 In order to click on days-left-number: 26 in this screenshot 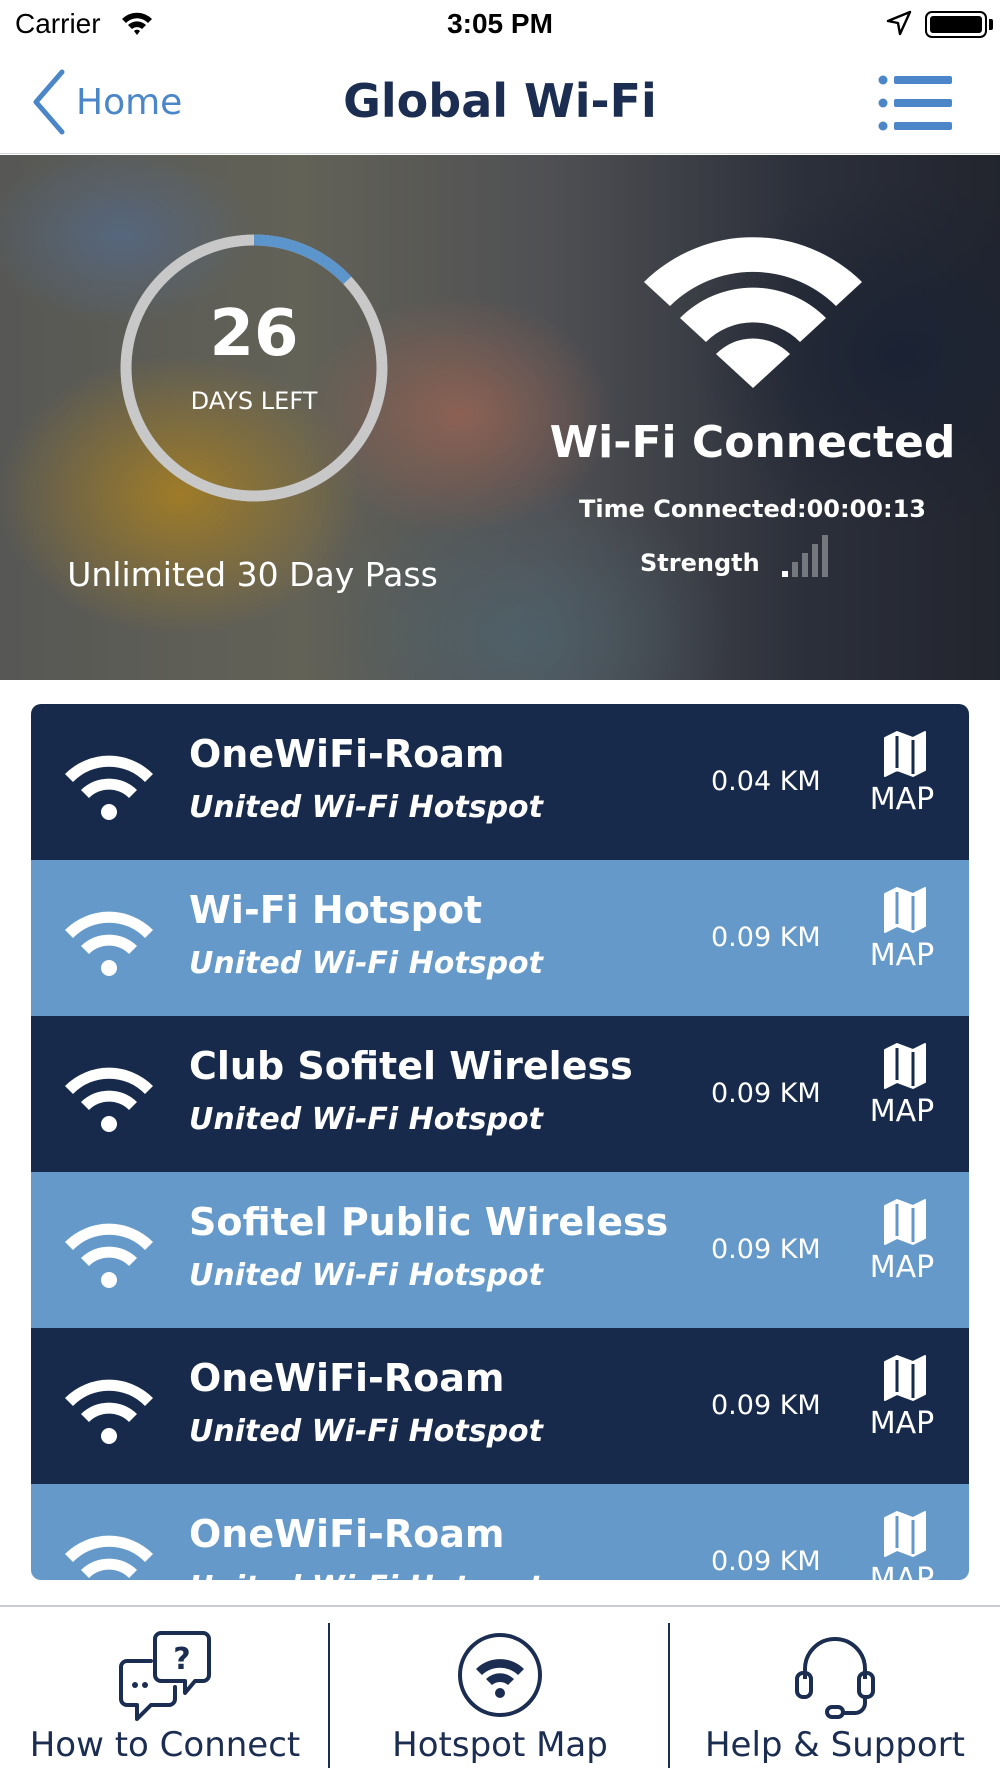, I will do `click(254, 334)`.